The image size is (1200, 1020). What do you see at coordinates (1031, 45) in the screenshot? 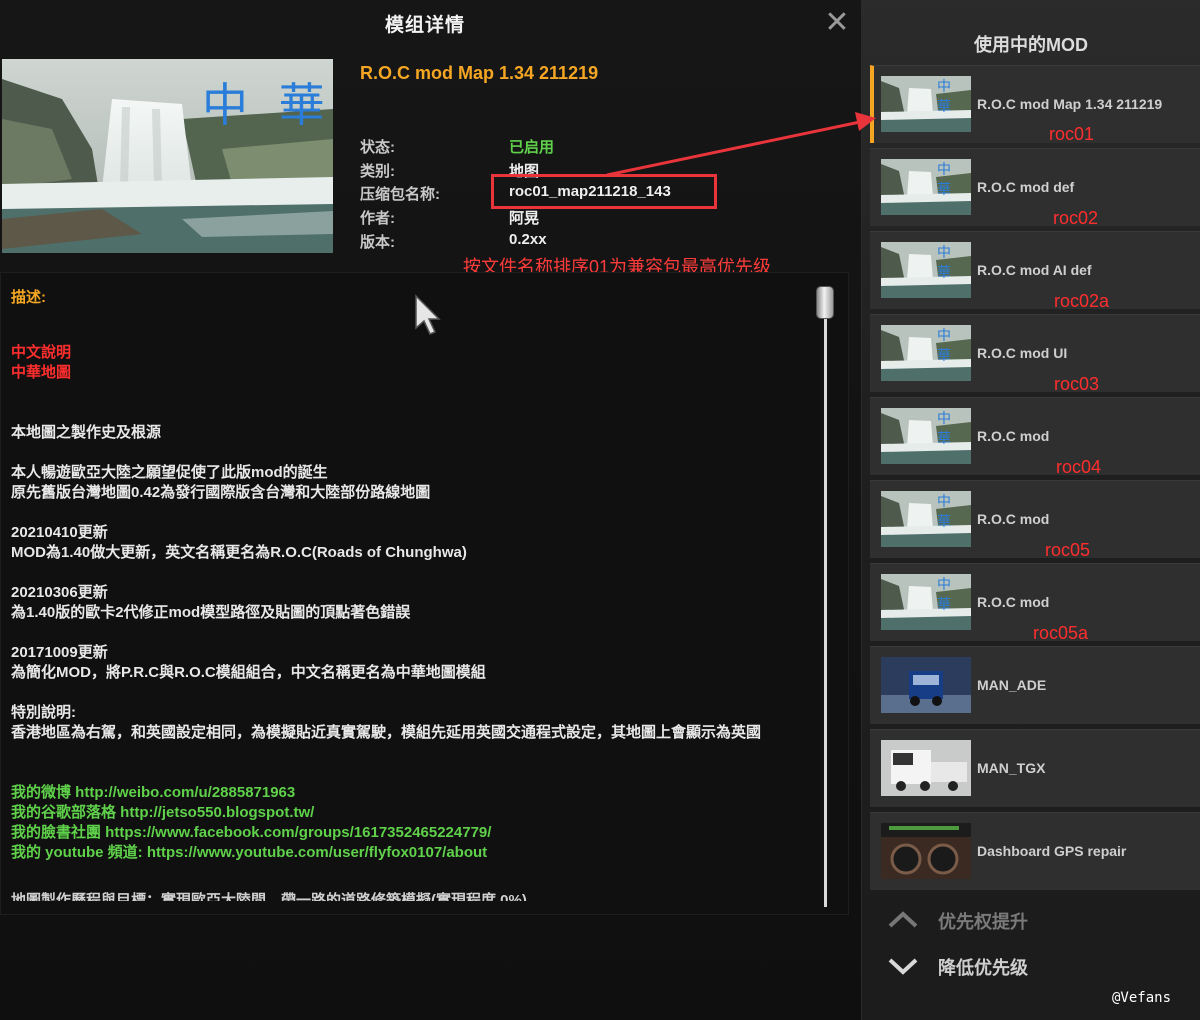
I see `sidebar-title: 使用中的MOD` at bounding box center [1031, 45].